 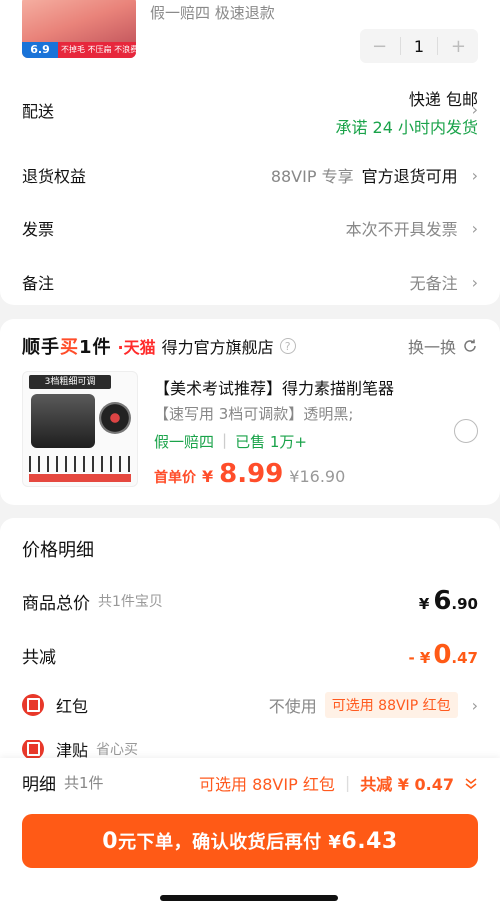 What do you see at coordinates (401, 229) in the screenshot?
I see `invoice-value: 本次不开具发票` at bounding box center [401, 229].